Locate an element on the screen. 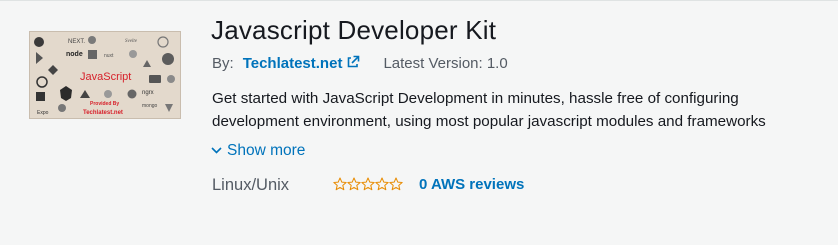 This screenshot has width=838, height=245. vendor-link: Techlatest.net is located at coordinates (302, 64).